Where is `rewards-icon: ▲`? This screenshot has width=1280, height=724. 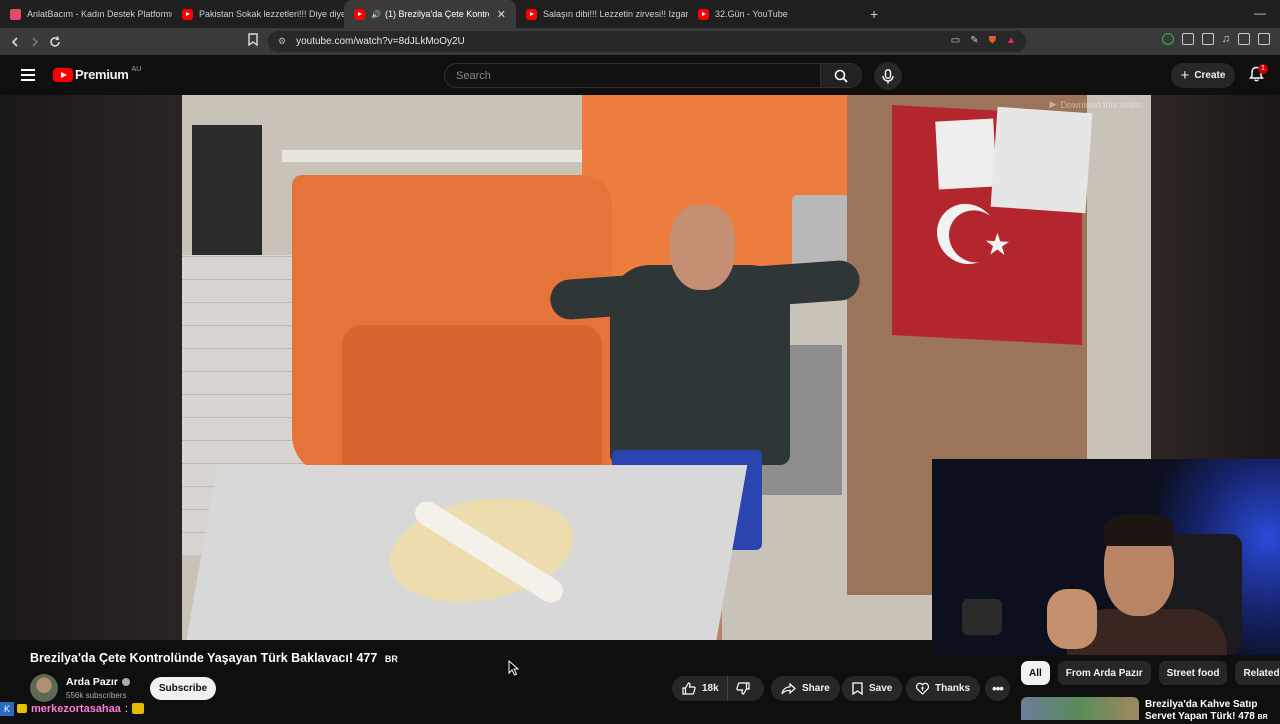 rewards-icon: ▲ is located at coordinates (1011, 40).